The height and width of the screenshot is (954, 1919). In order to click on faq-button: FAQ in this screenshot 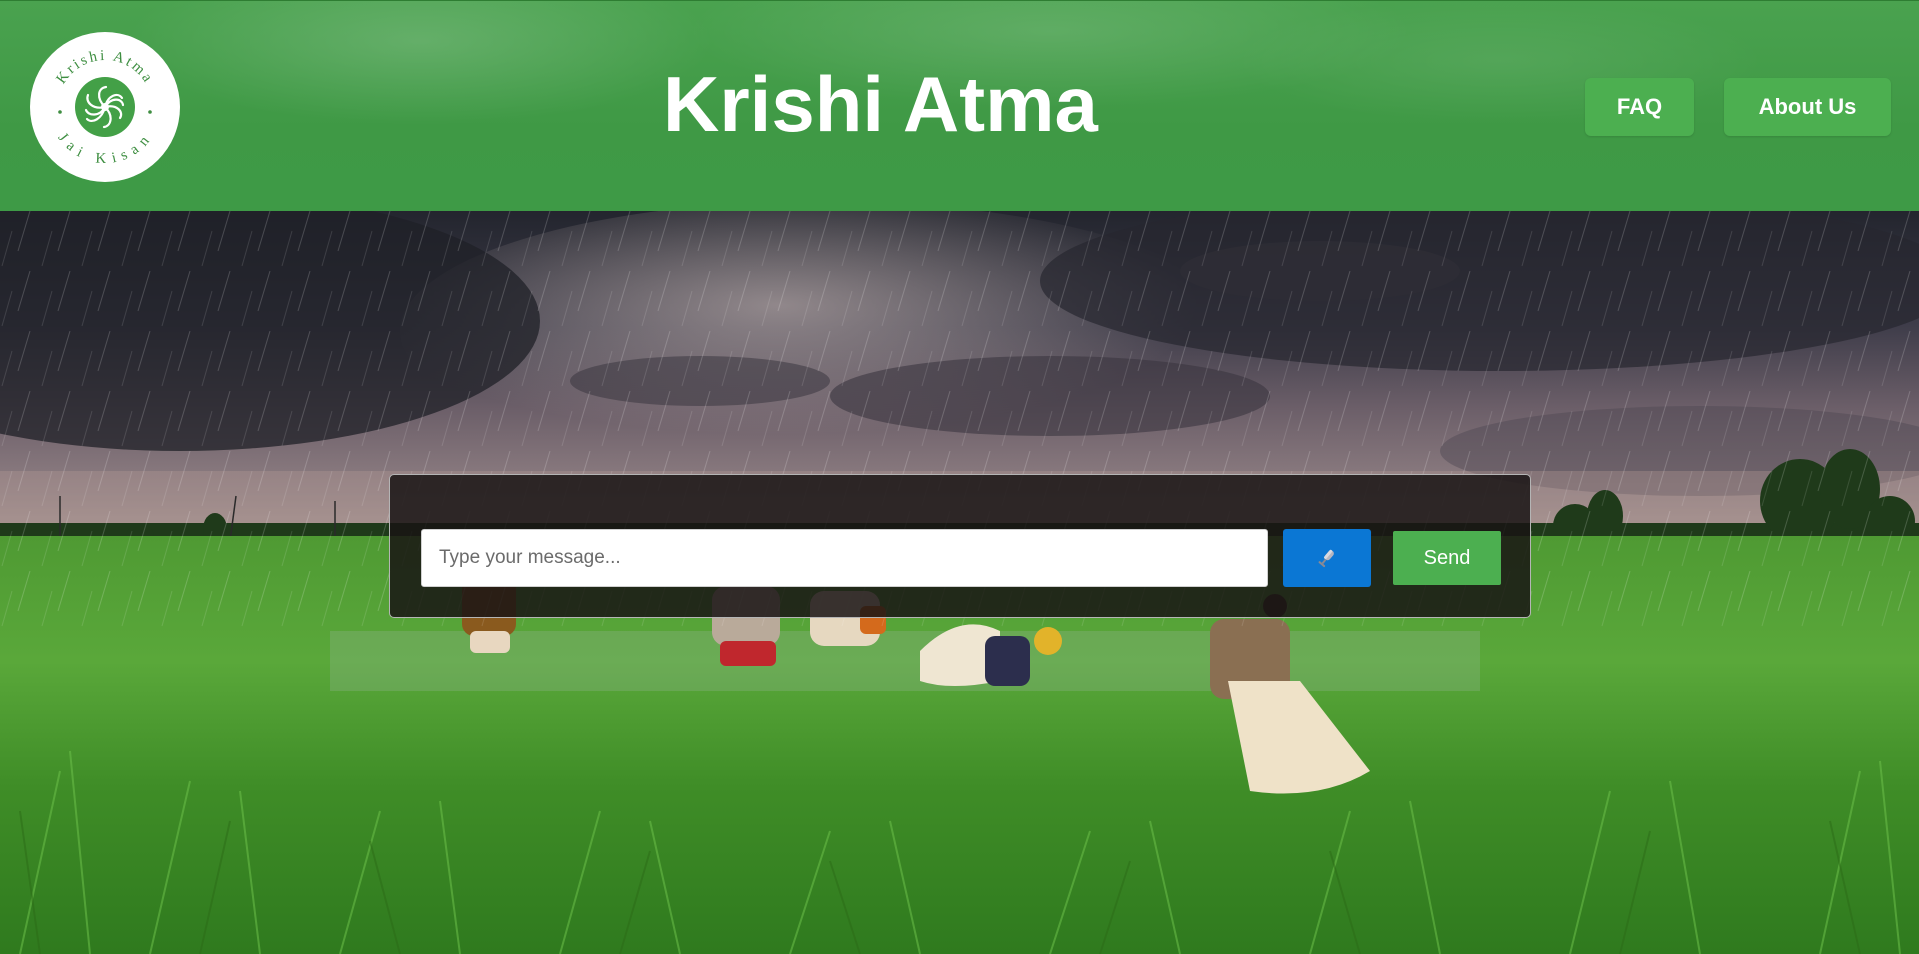, I will do `click(1639, 107)`.